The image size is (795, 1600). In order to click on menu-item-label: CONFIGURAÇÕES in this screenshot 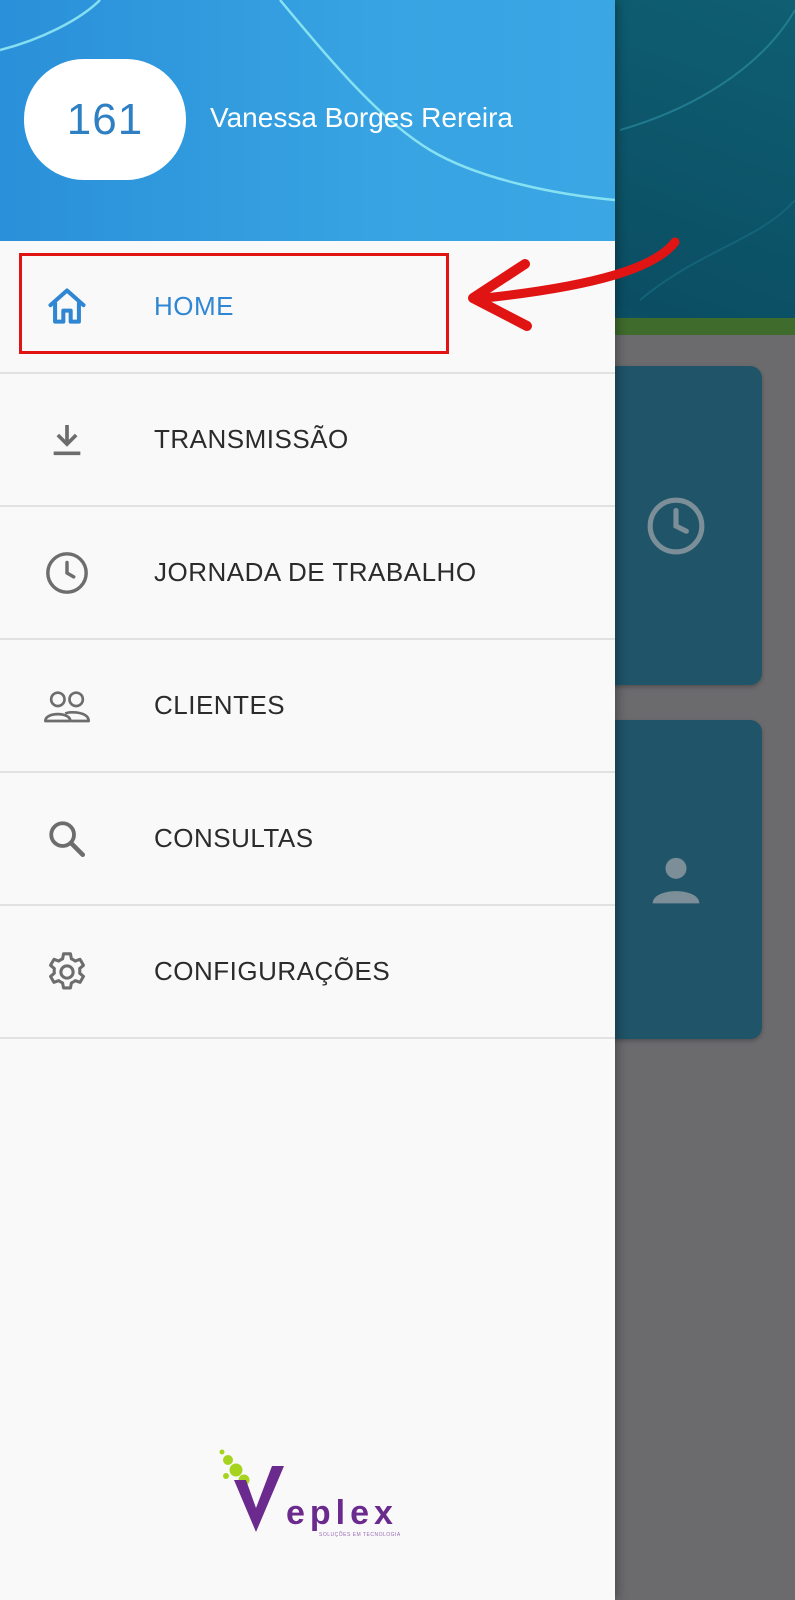, I will do `click(272, 971)`.